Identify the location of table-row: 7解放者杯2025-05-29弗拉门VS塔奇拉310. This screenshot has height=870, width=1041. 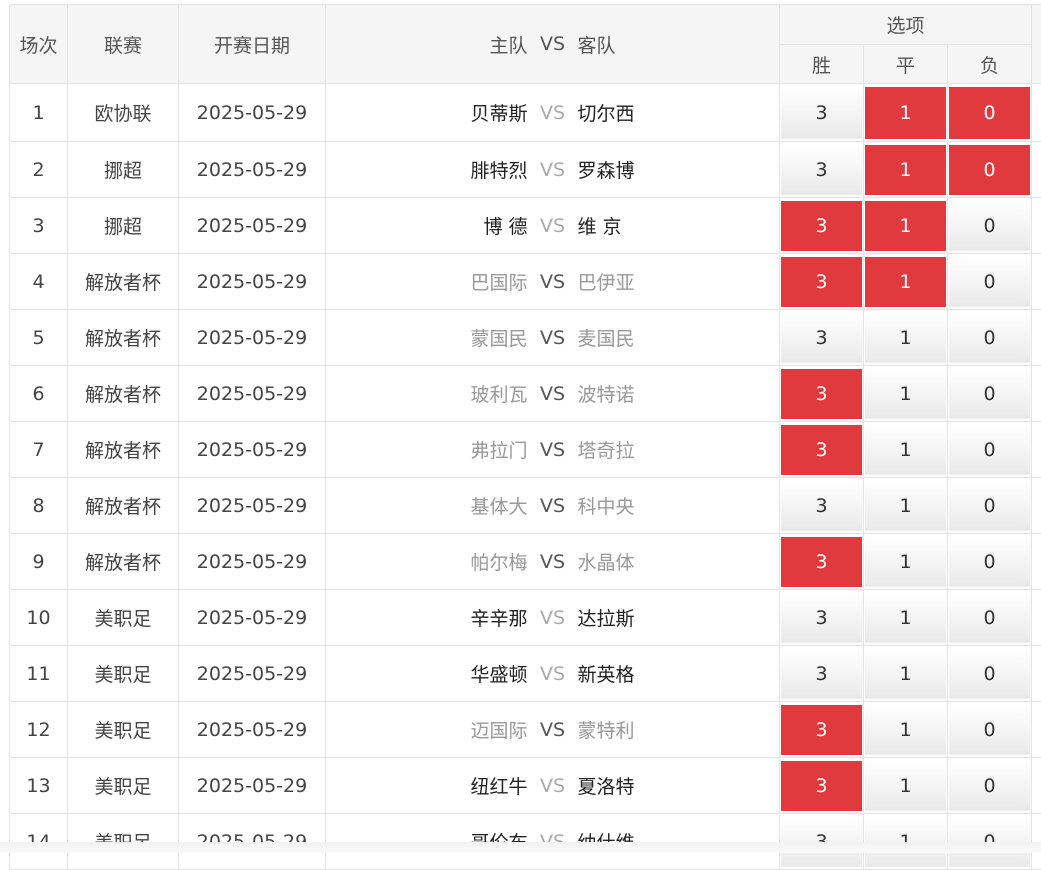
(525, 450).